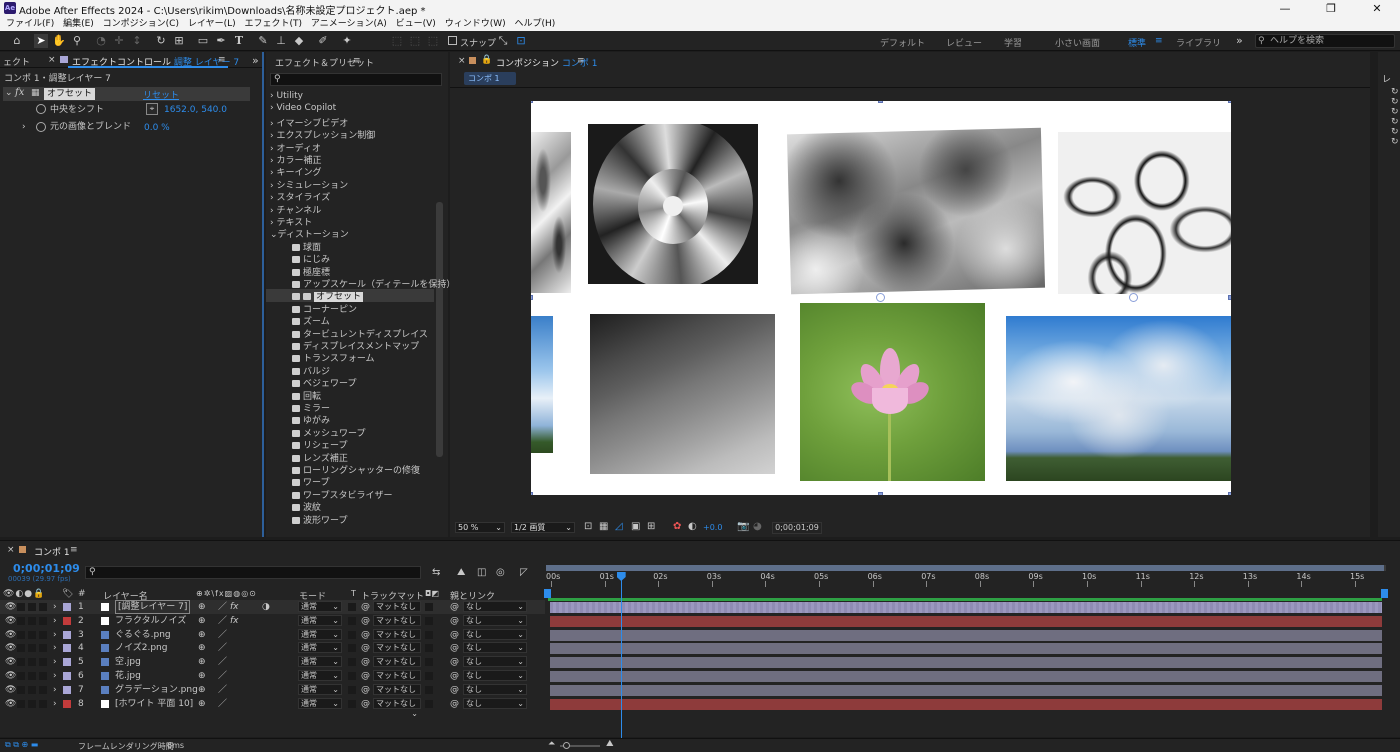 The width and height of the screenshot is (1400, 752). I want to click on selection-tool-icon: ➤, so click(41, 41).